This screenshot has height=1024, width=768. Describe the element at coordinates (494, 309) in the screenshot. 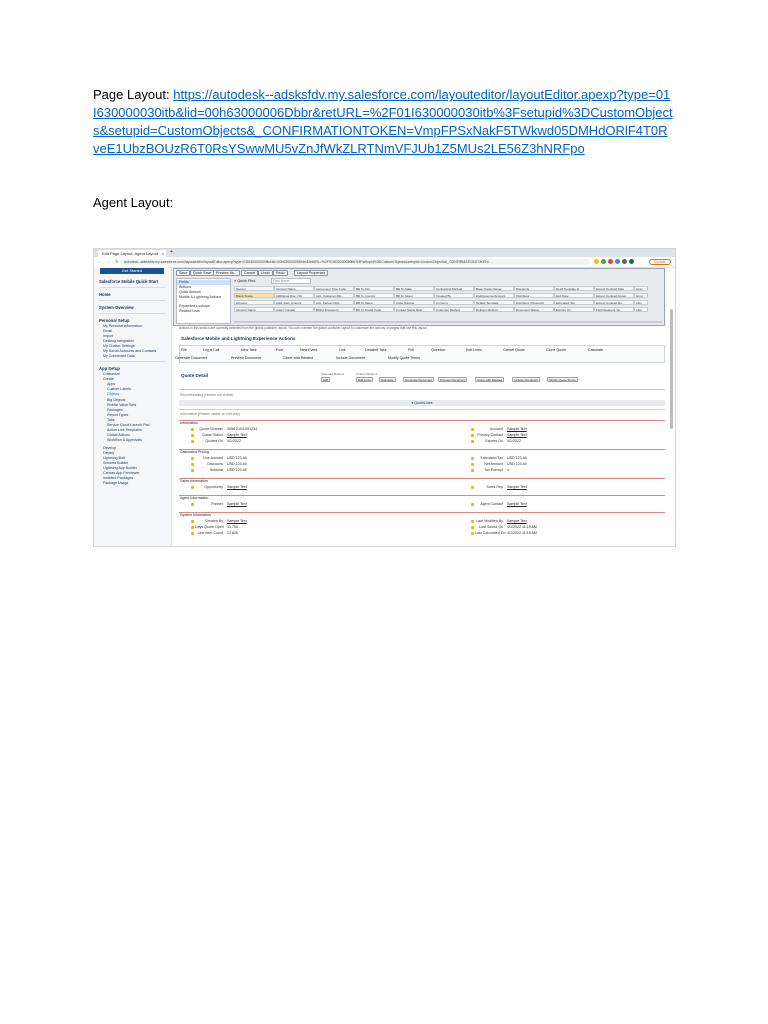

I see `palette-field: Delivery Method` at that location.